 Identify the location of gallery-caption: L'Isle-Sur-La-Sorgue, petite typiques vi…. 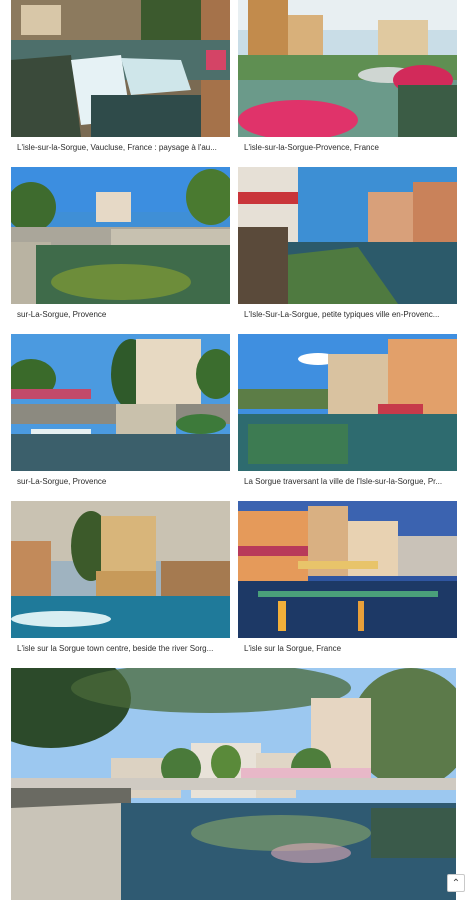
(350, 314).